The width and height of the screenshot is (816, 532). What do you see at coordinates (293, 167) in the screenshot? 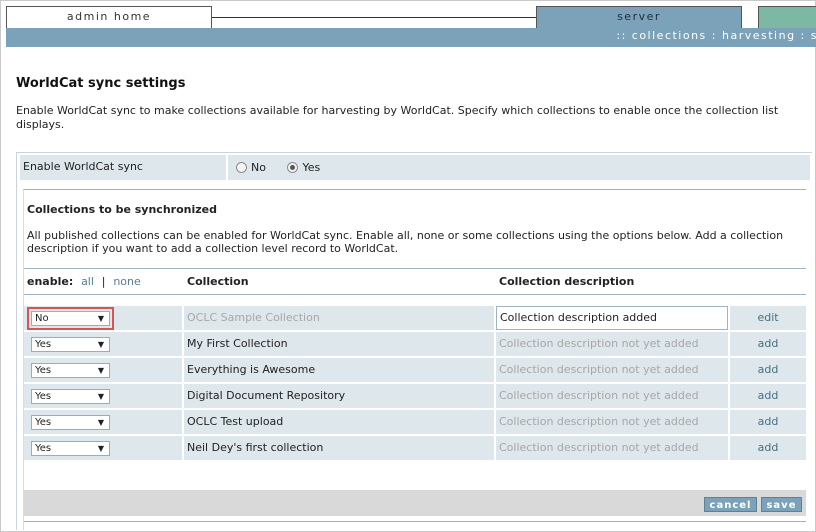
I see `radio-yes` at bounding box center [293, 167].